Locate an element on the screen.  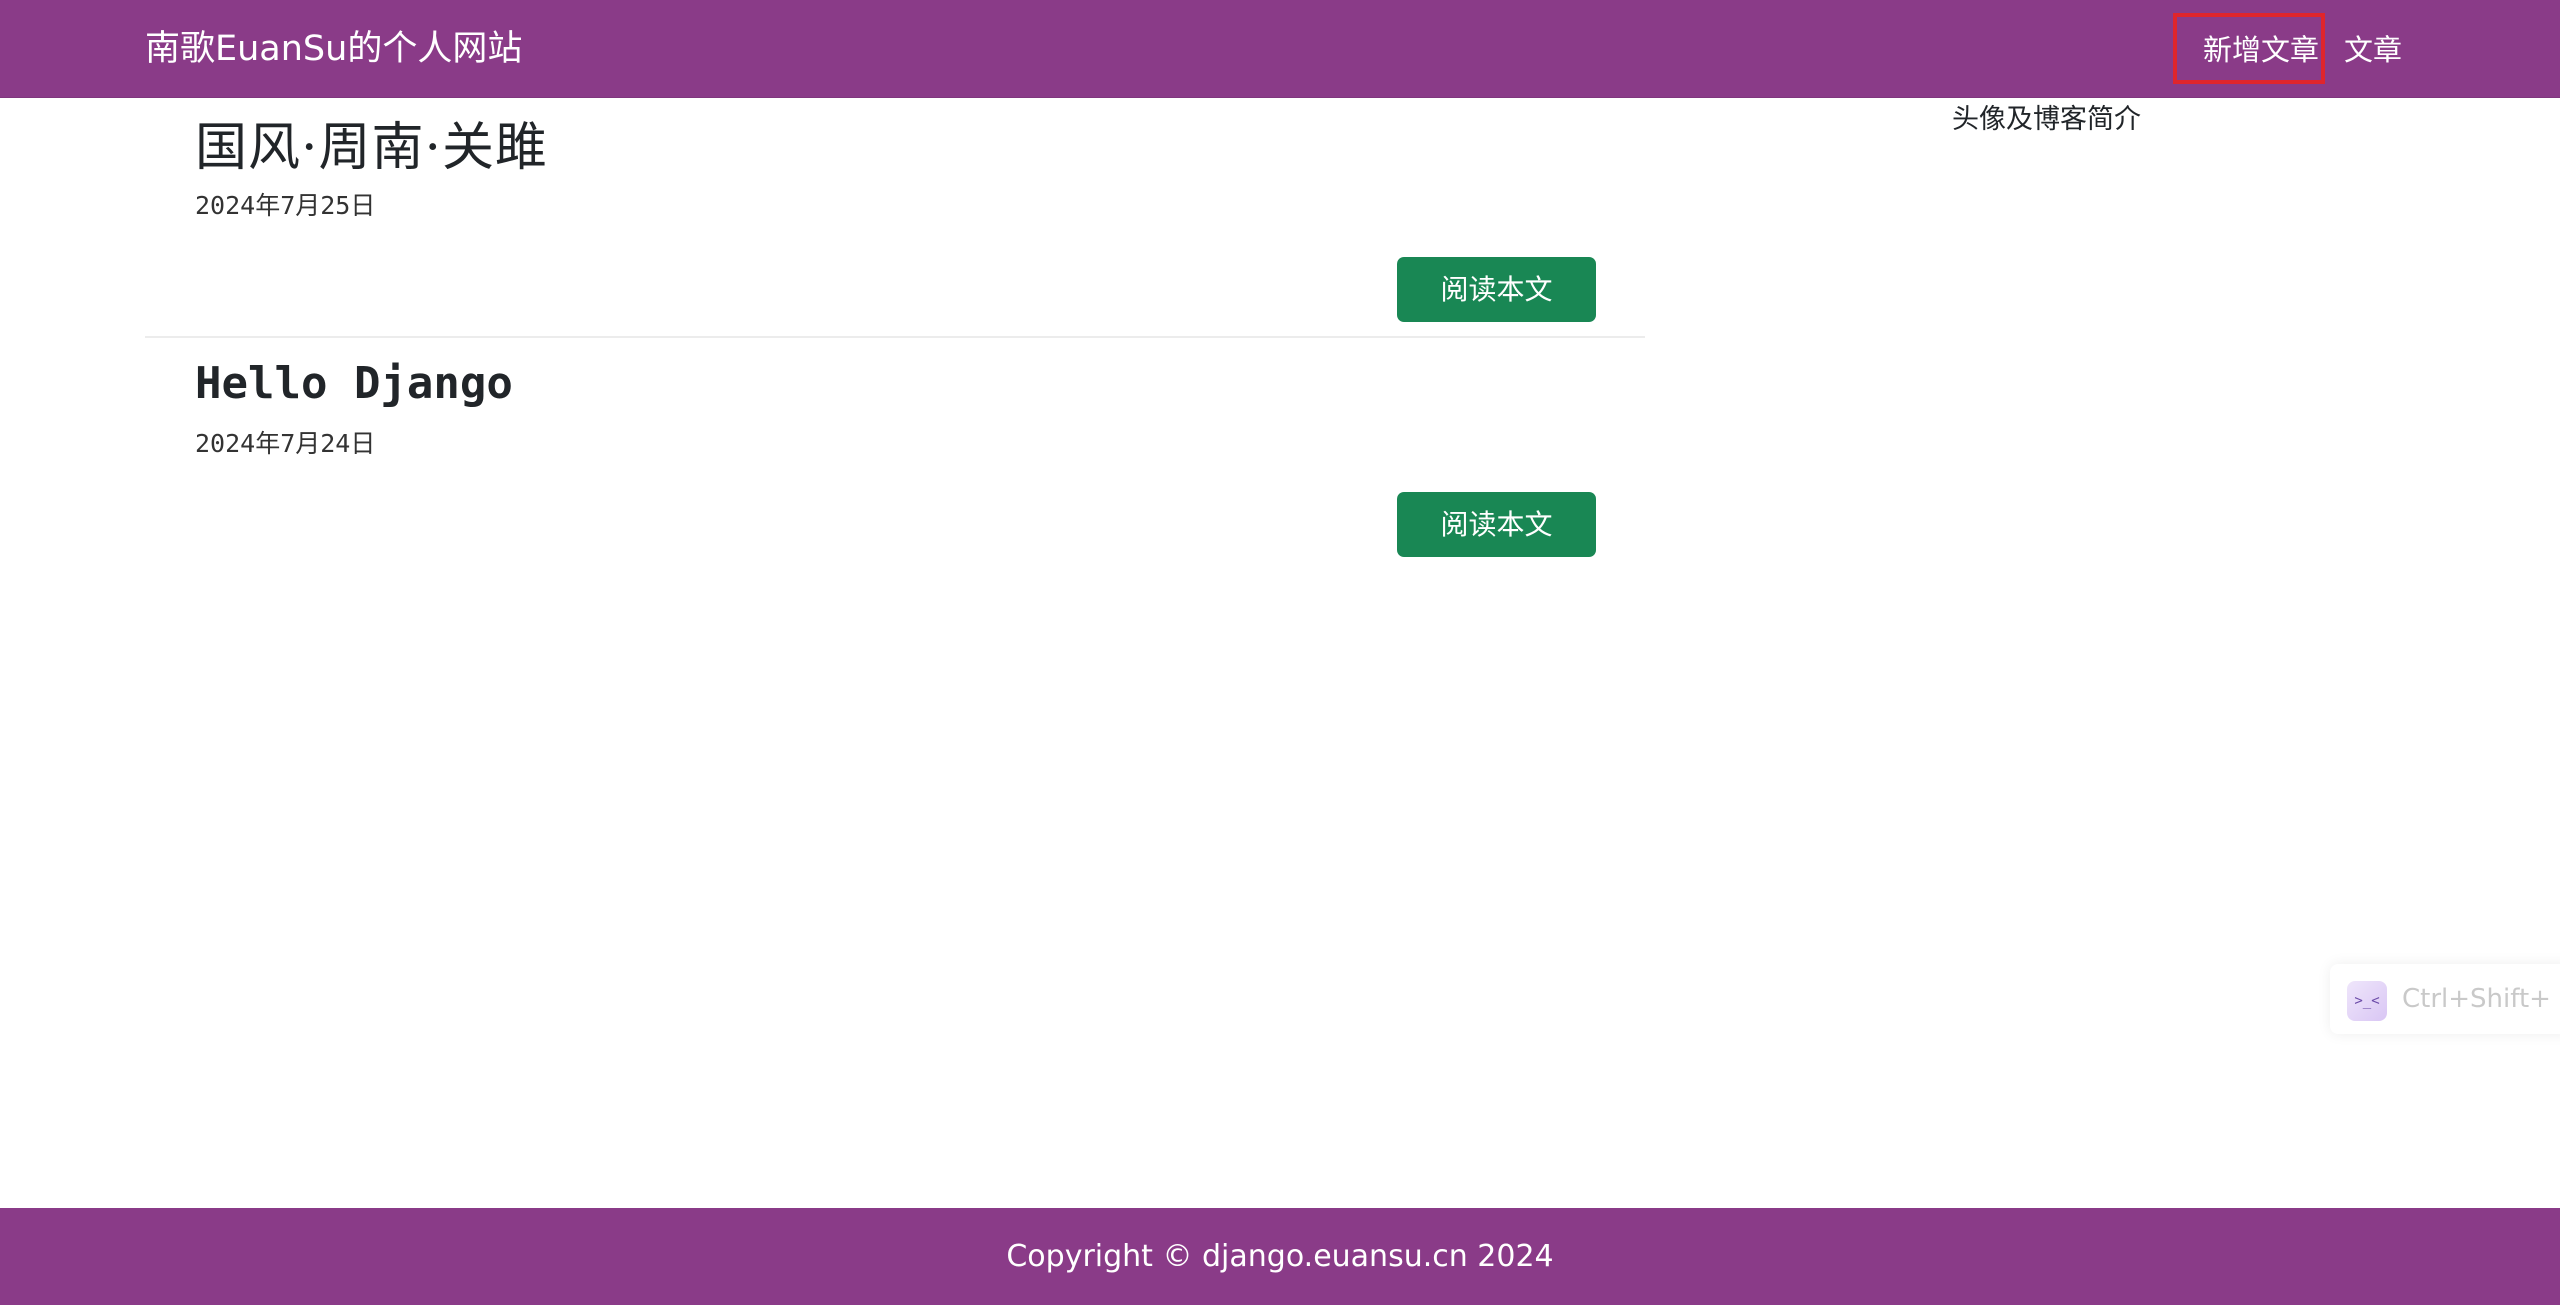
article-title: 国风·周南·关雎 is located at coordinates (372, 148).